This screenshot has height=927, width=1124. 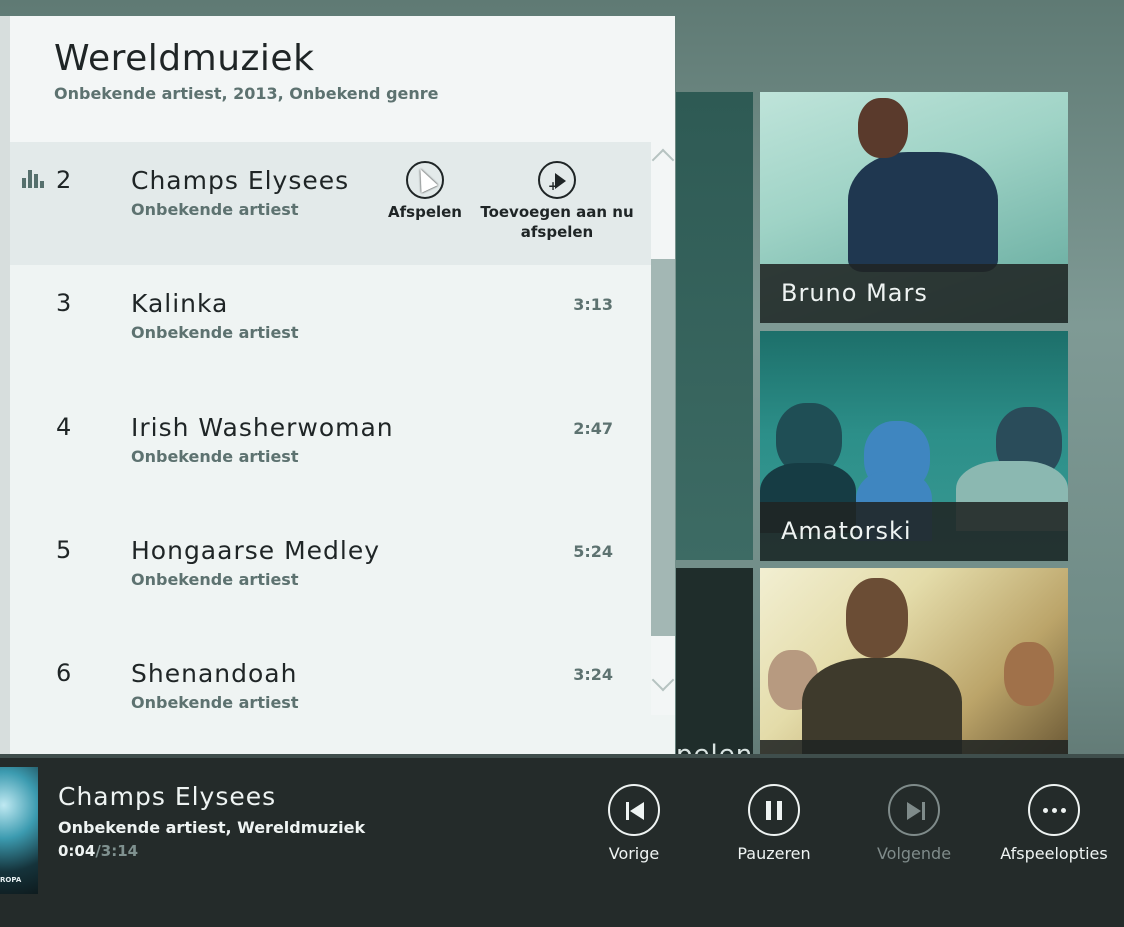 I want to click on pause-label: Pauzeren, so click(x=774, y=853).